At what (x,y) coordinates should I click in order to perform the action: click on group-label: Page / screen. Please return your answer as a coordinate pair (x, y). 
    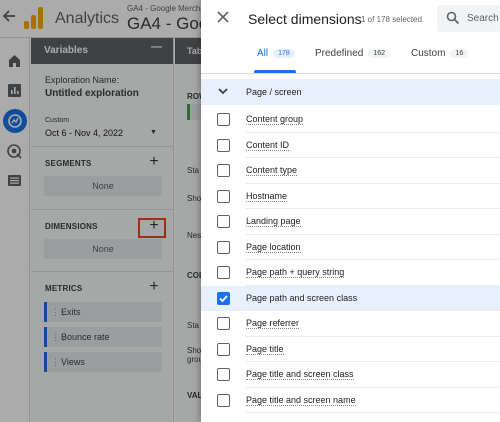
    Looking at the image, I should click on (274, 92).